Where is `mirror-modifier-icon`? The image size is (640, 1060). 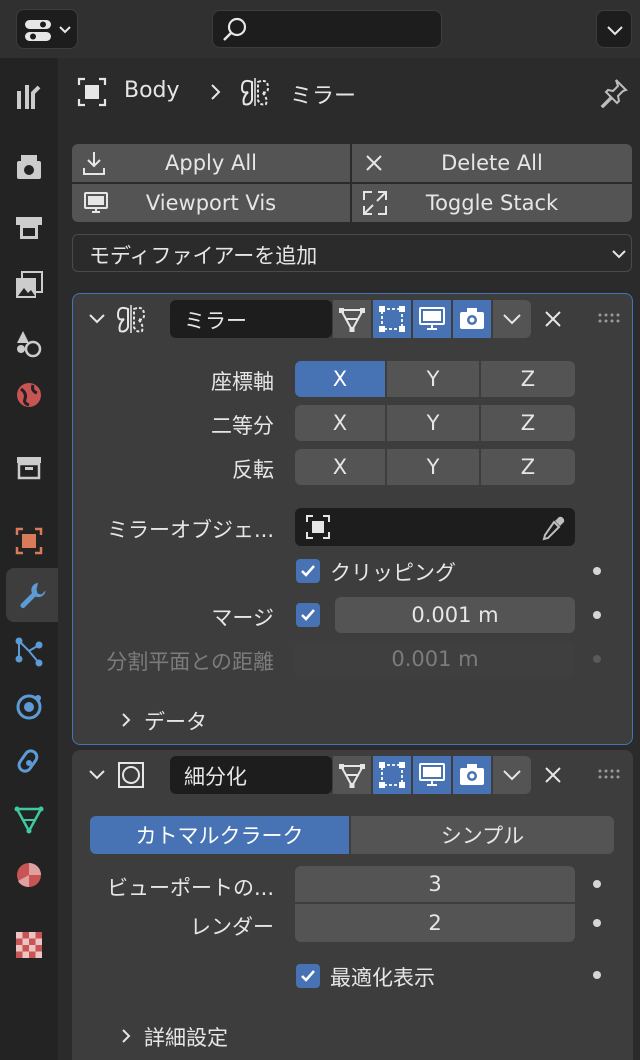
mirror-modifier-icon is located at coordinates (255, 92).